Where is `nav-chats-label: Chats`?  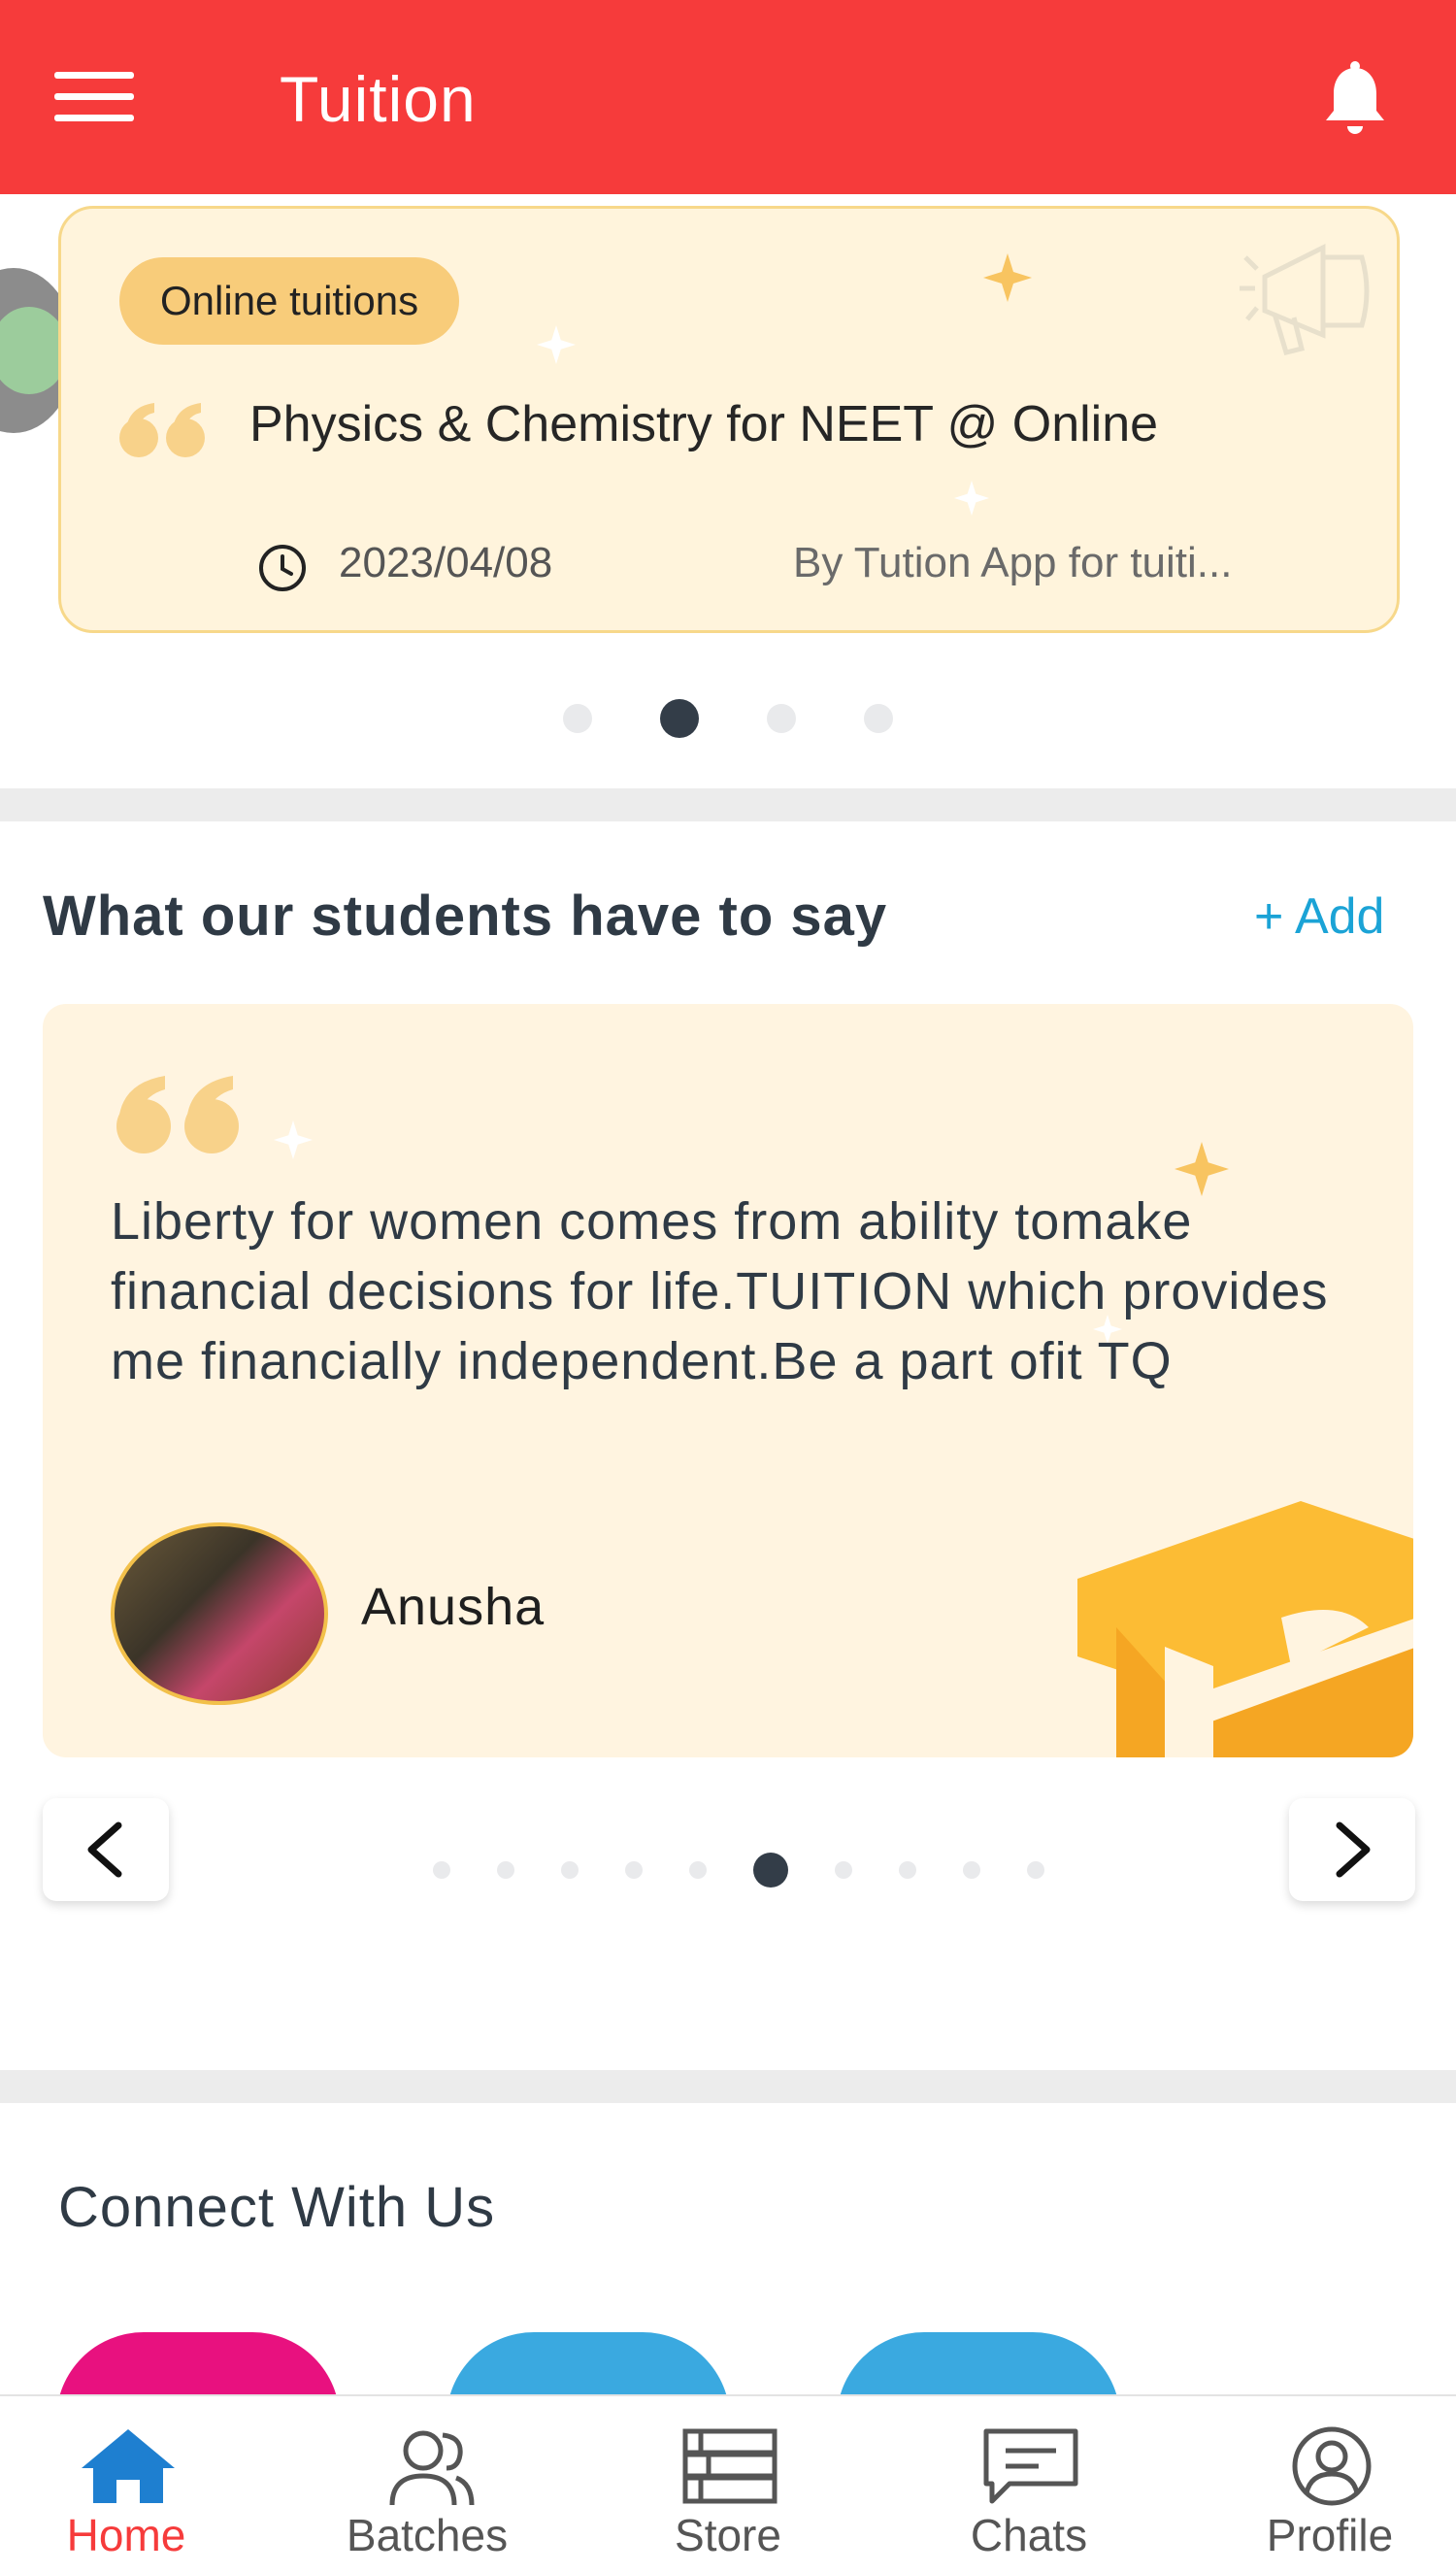 nav-chats-label: Chats is located at coordinates (1029, 2535).